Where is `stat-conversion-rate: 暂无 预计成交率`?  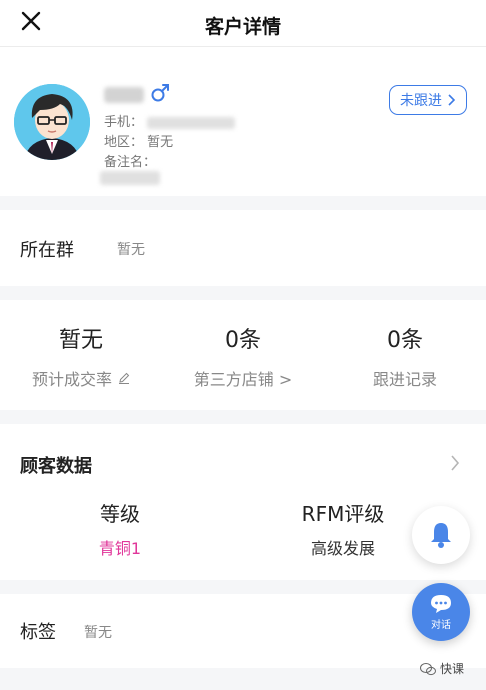 stat-conversion-rate: 暂无 预计成交率 is located at coordinates (81, 356).